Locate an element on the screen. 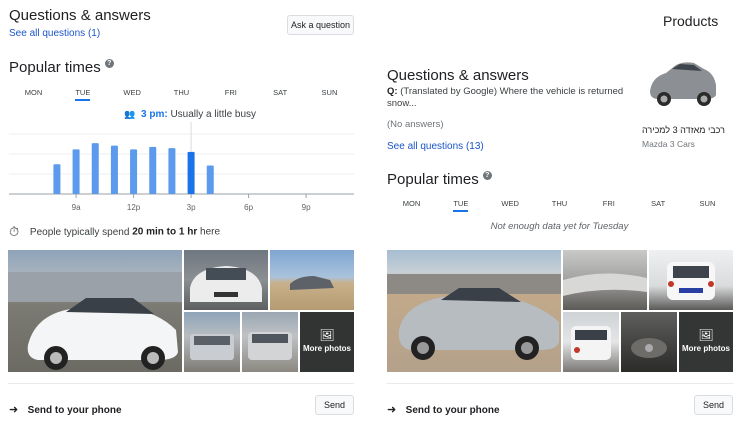  visit-suffix: here is located at coordinates (210, 232).